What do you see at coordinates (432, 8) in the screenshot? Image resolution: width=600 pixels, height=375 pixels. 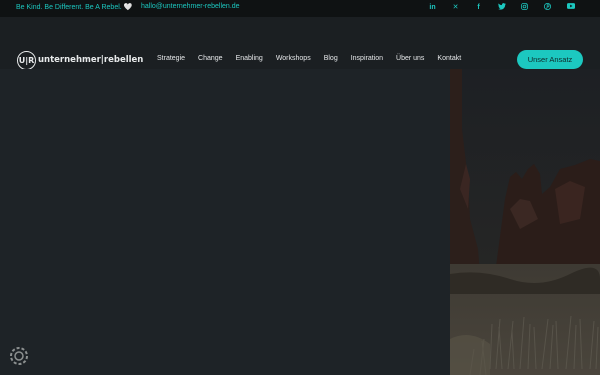 I see `linkedin-icon: in` at bounding box center [432, 8].